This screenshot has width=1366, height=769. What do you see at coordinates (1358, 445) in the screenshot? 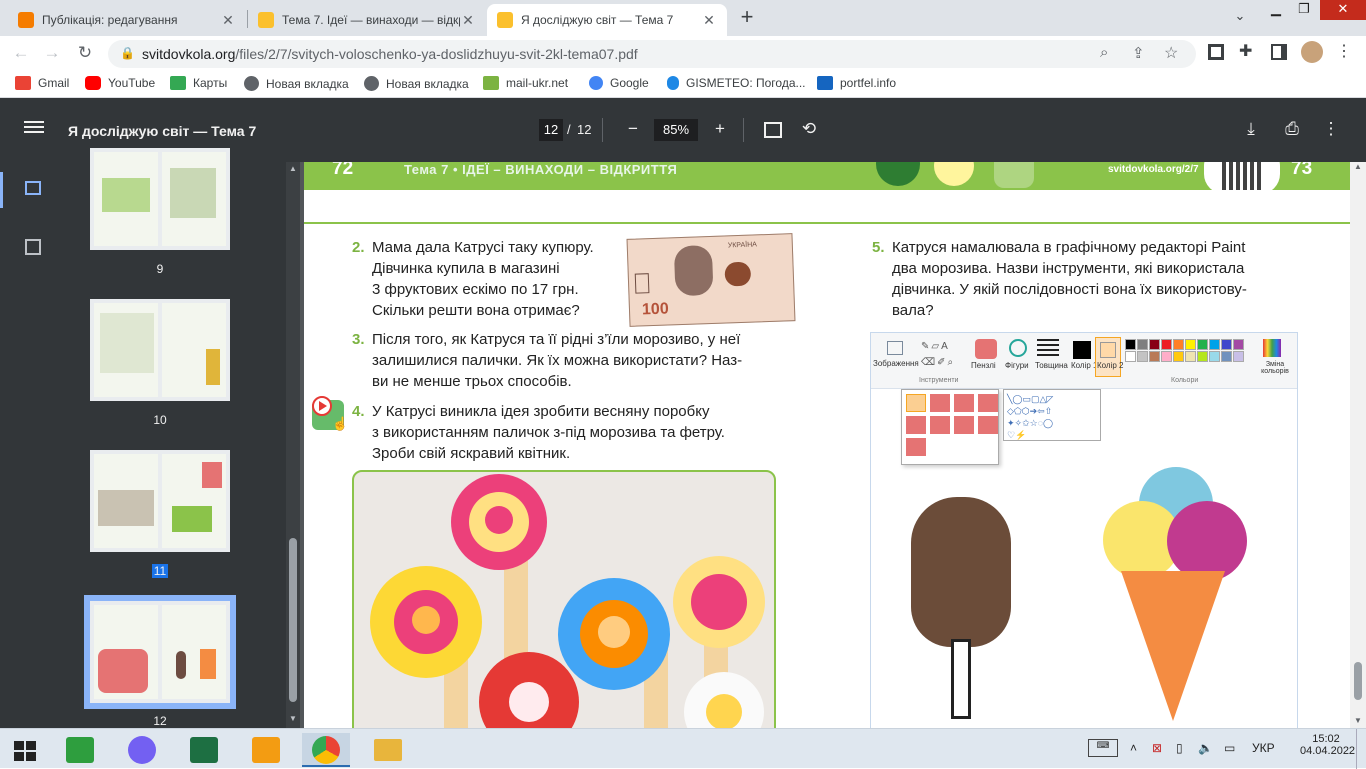
I see `page-scrollbar: ▲ ▼` at bounding box center [1358, 445].